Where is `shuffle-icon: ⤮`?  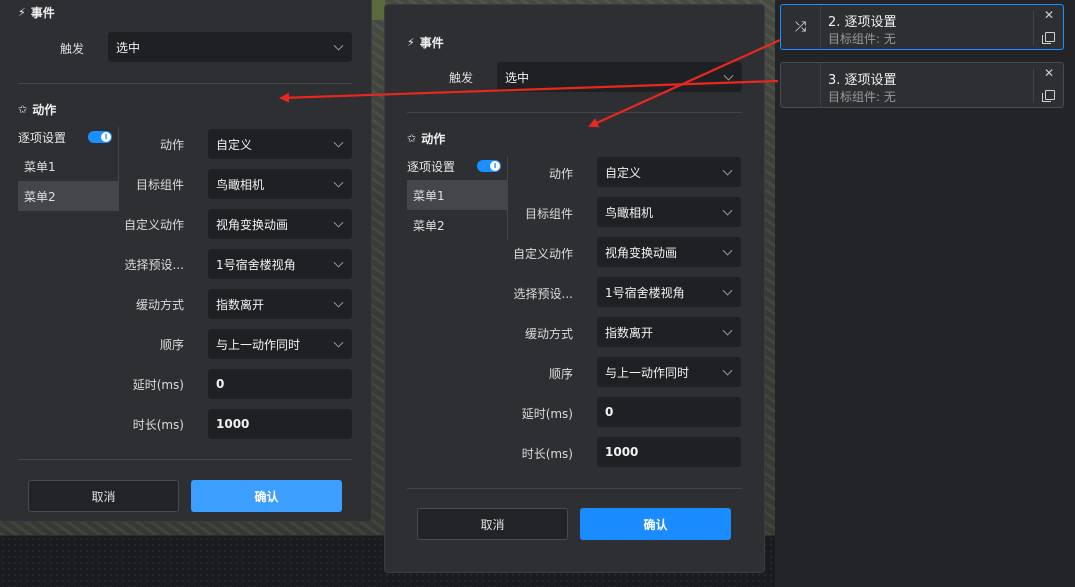
shuffle-icon: ⤮ is located at coordinates (801, 27).